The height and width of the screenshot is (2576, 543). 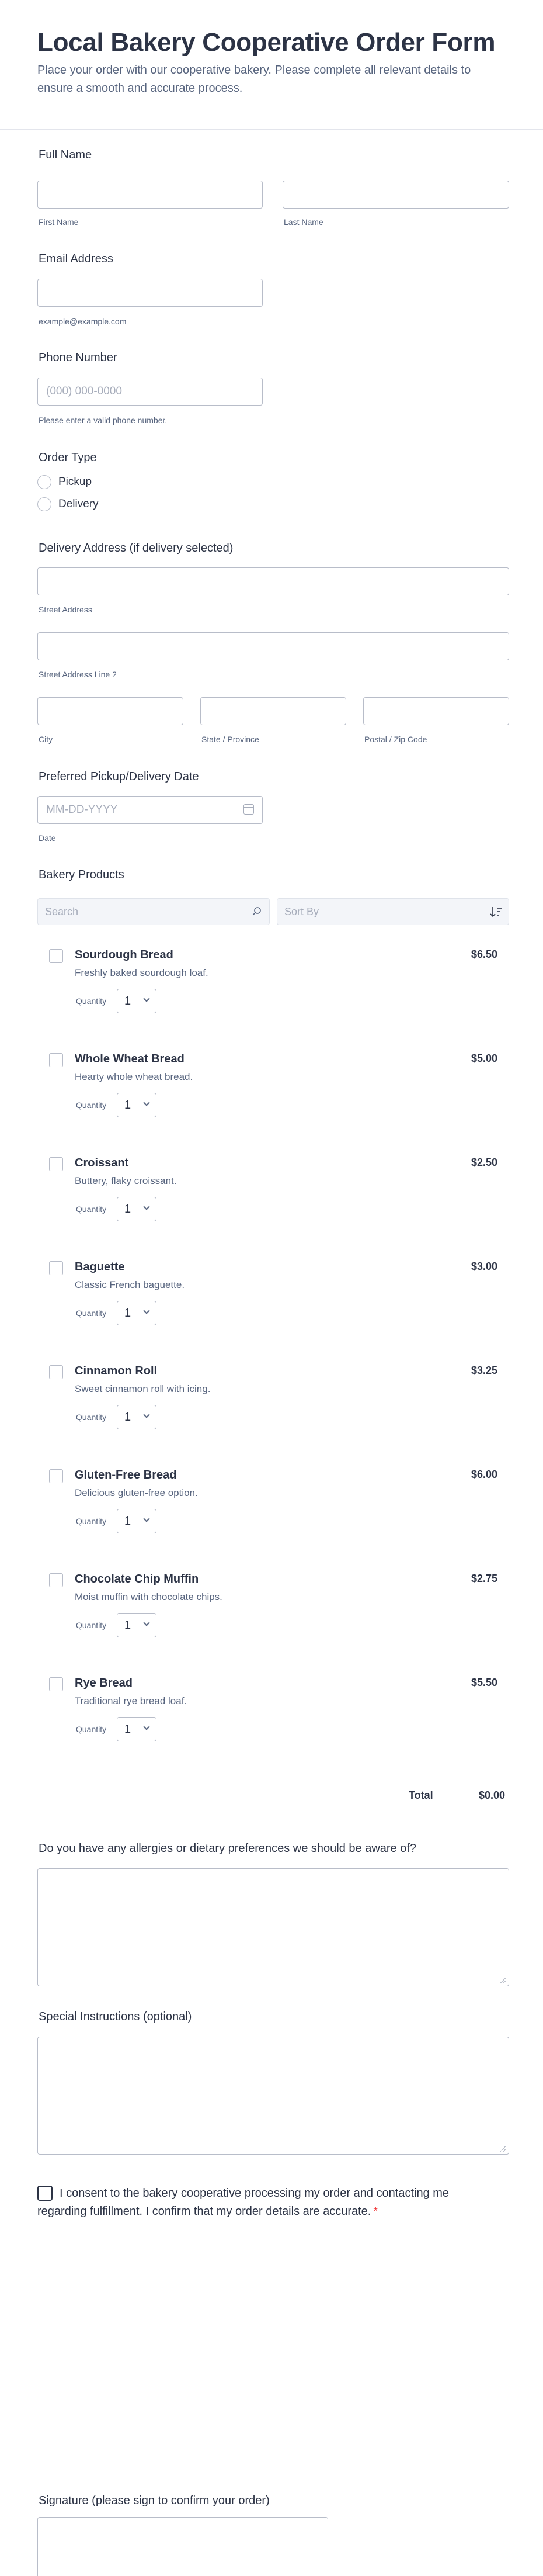 I want to click on street2-sublabel: Street Address Line 2, so click(x=78, y=675).